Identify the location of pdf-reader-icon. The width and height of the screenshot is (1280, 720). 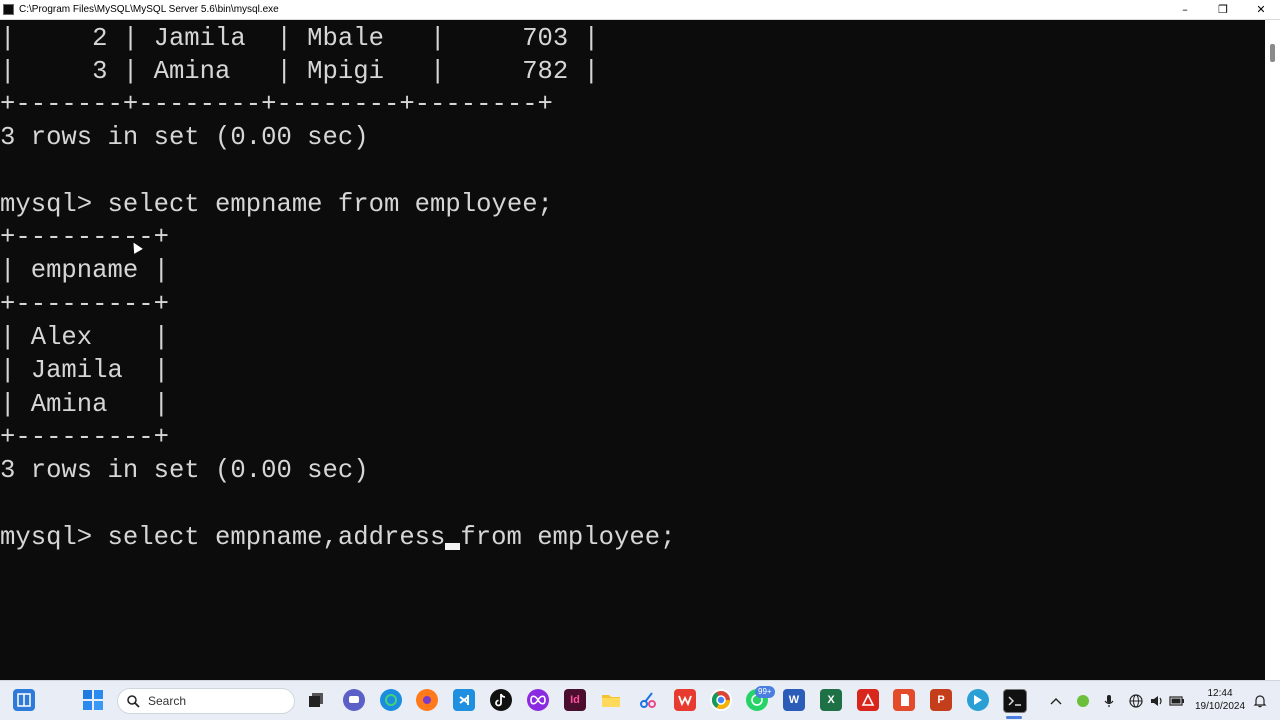
(904, 700).